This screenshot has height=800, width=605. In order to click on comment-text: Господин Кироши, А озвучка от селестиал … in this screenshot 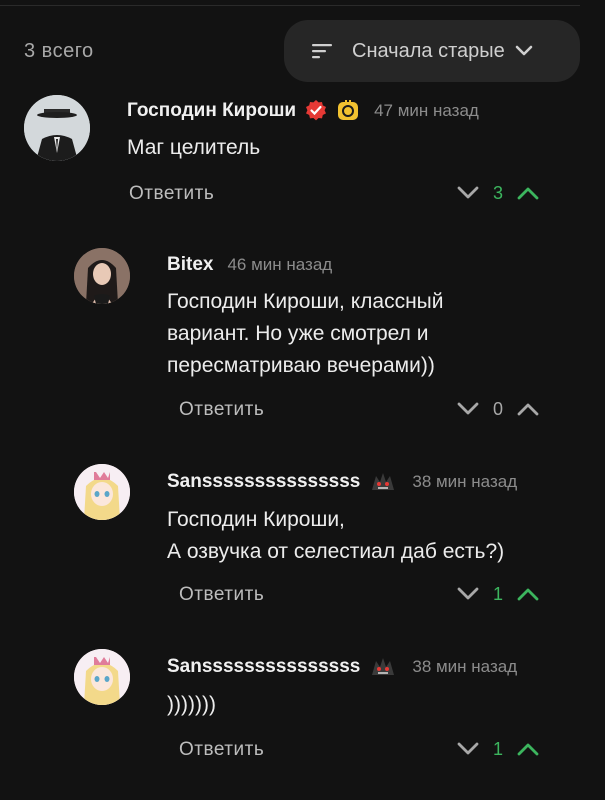, I will do `click(336, 535)`.